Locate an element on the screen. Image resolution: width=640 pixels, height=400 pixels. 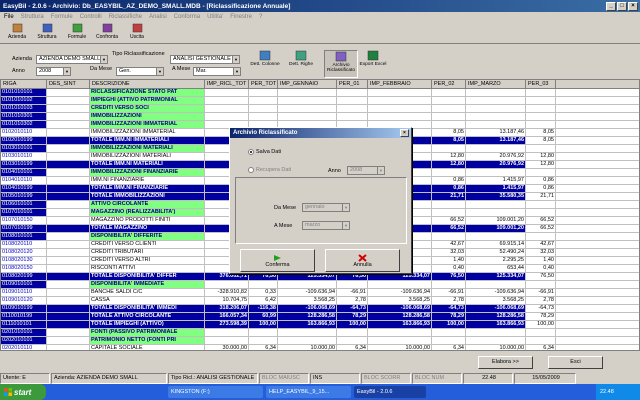
action-button-3: Export Excel is located at coordinates (373, 64).